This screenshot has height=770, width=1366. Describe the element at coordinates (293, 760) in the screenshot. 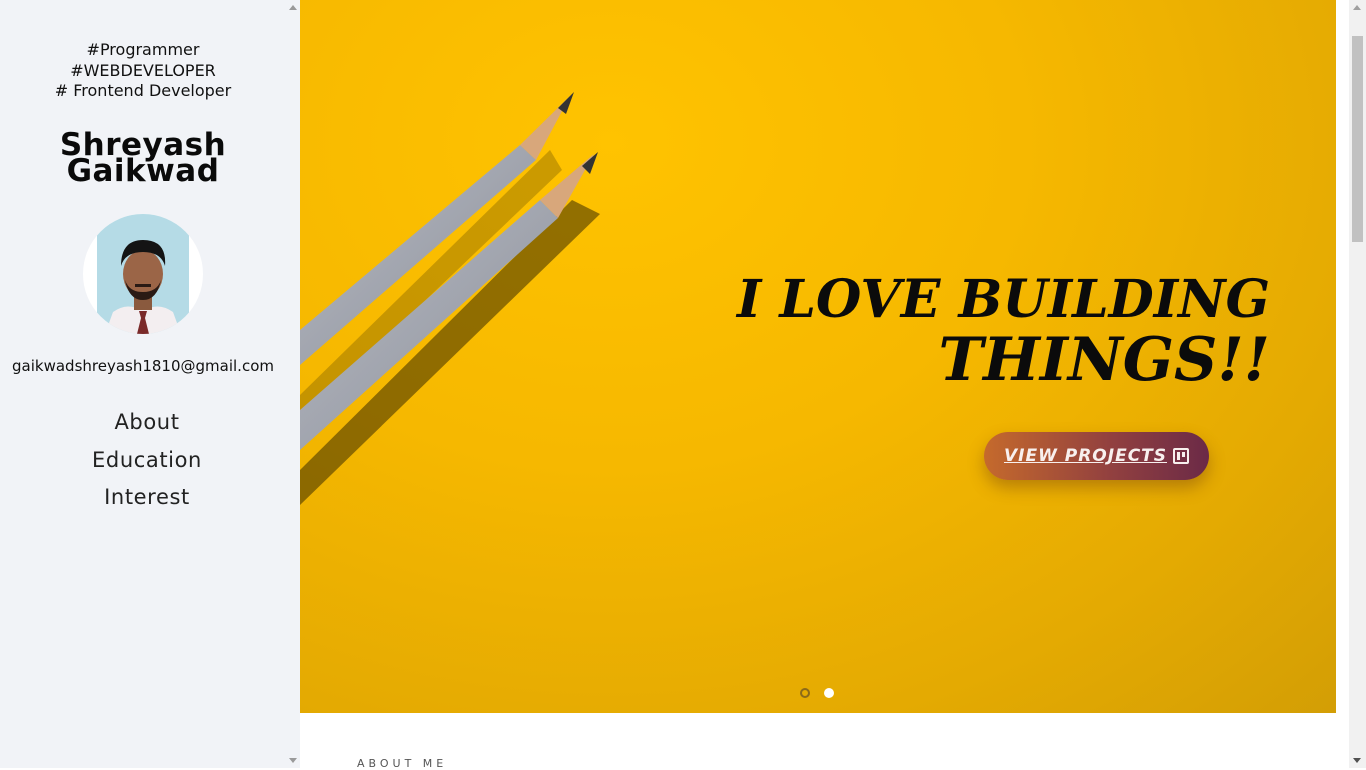

I see `sidebar-scroll-down-arrow-icon` at that location.